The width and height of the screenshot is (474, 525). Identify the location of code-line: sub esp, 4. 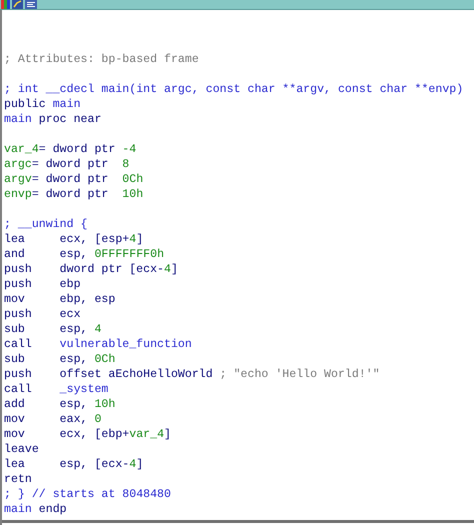
(53, 329).